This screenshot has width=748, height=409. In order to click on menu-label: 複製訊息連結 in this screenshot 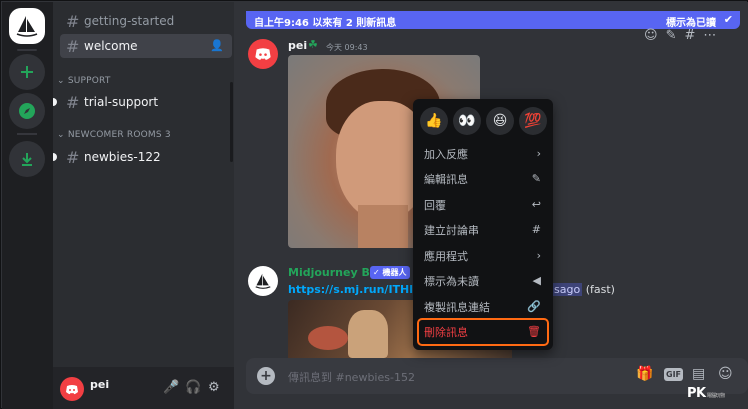, I will do `click(457, 307)`.